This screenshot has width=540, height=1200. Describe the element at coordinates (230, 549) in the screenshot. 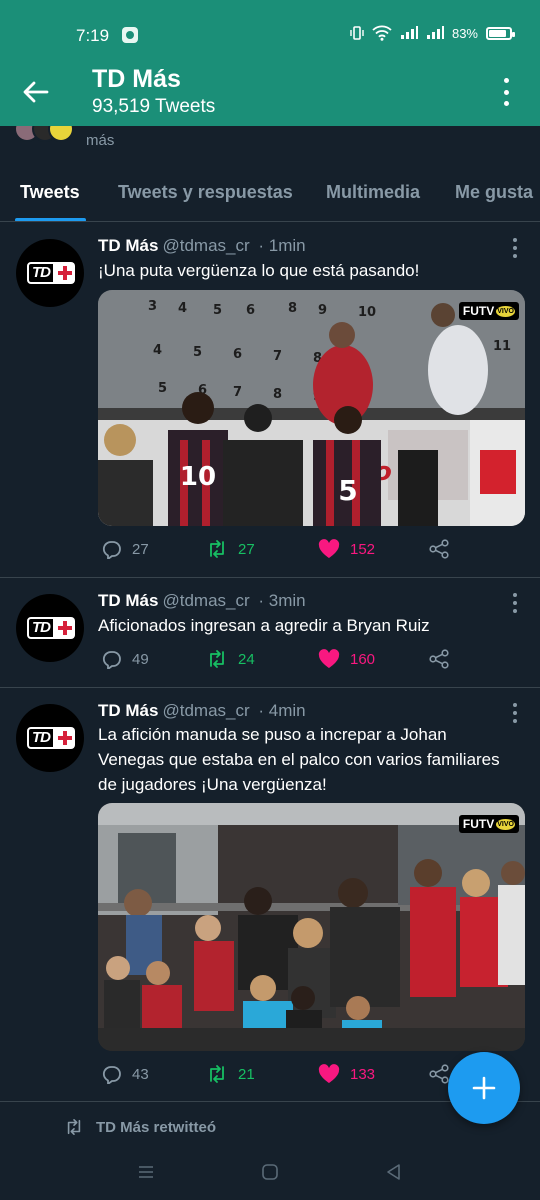

I see `retweet-button: 27` at that location.